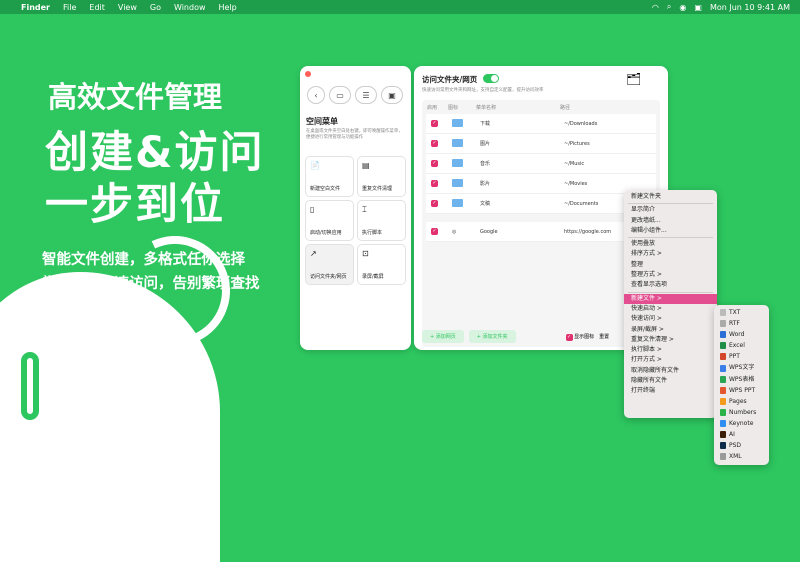 The width and height of the screenshot is (800, 562). Describe the element at coordinates (569, 337) in the screenshot. I see `show-icon-checkbox: ✓` at that location.